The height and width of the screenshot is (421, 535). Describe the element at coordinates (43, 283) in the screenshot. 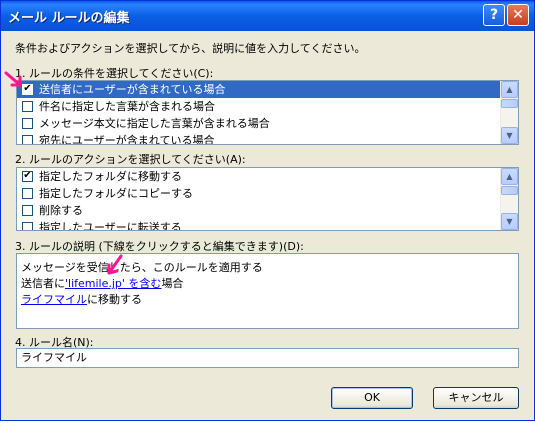

I see `description-sender-prefix: 送信者に` at that location.